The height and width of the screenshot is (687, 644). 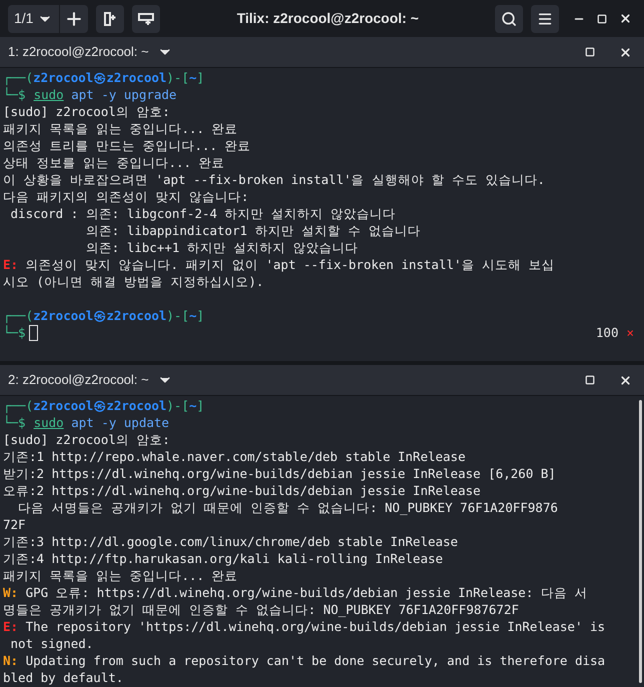 What do you see at coordinates (127, 145) in the screenshot?
I see `output-line: 의존성 트리를 만드는 중입니다... 완료` at bounding box center [127, 145].